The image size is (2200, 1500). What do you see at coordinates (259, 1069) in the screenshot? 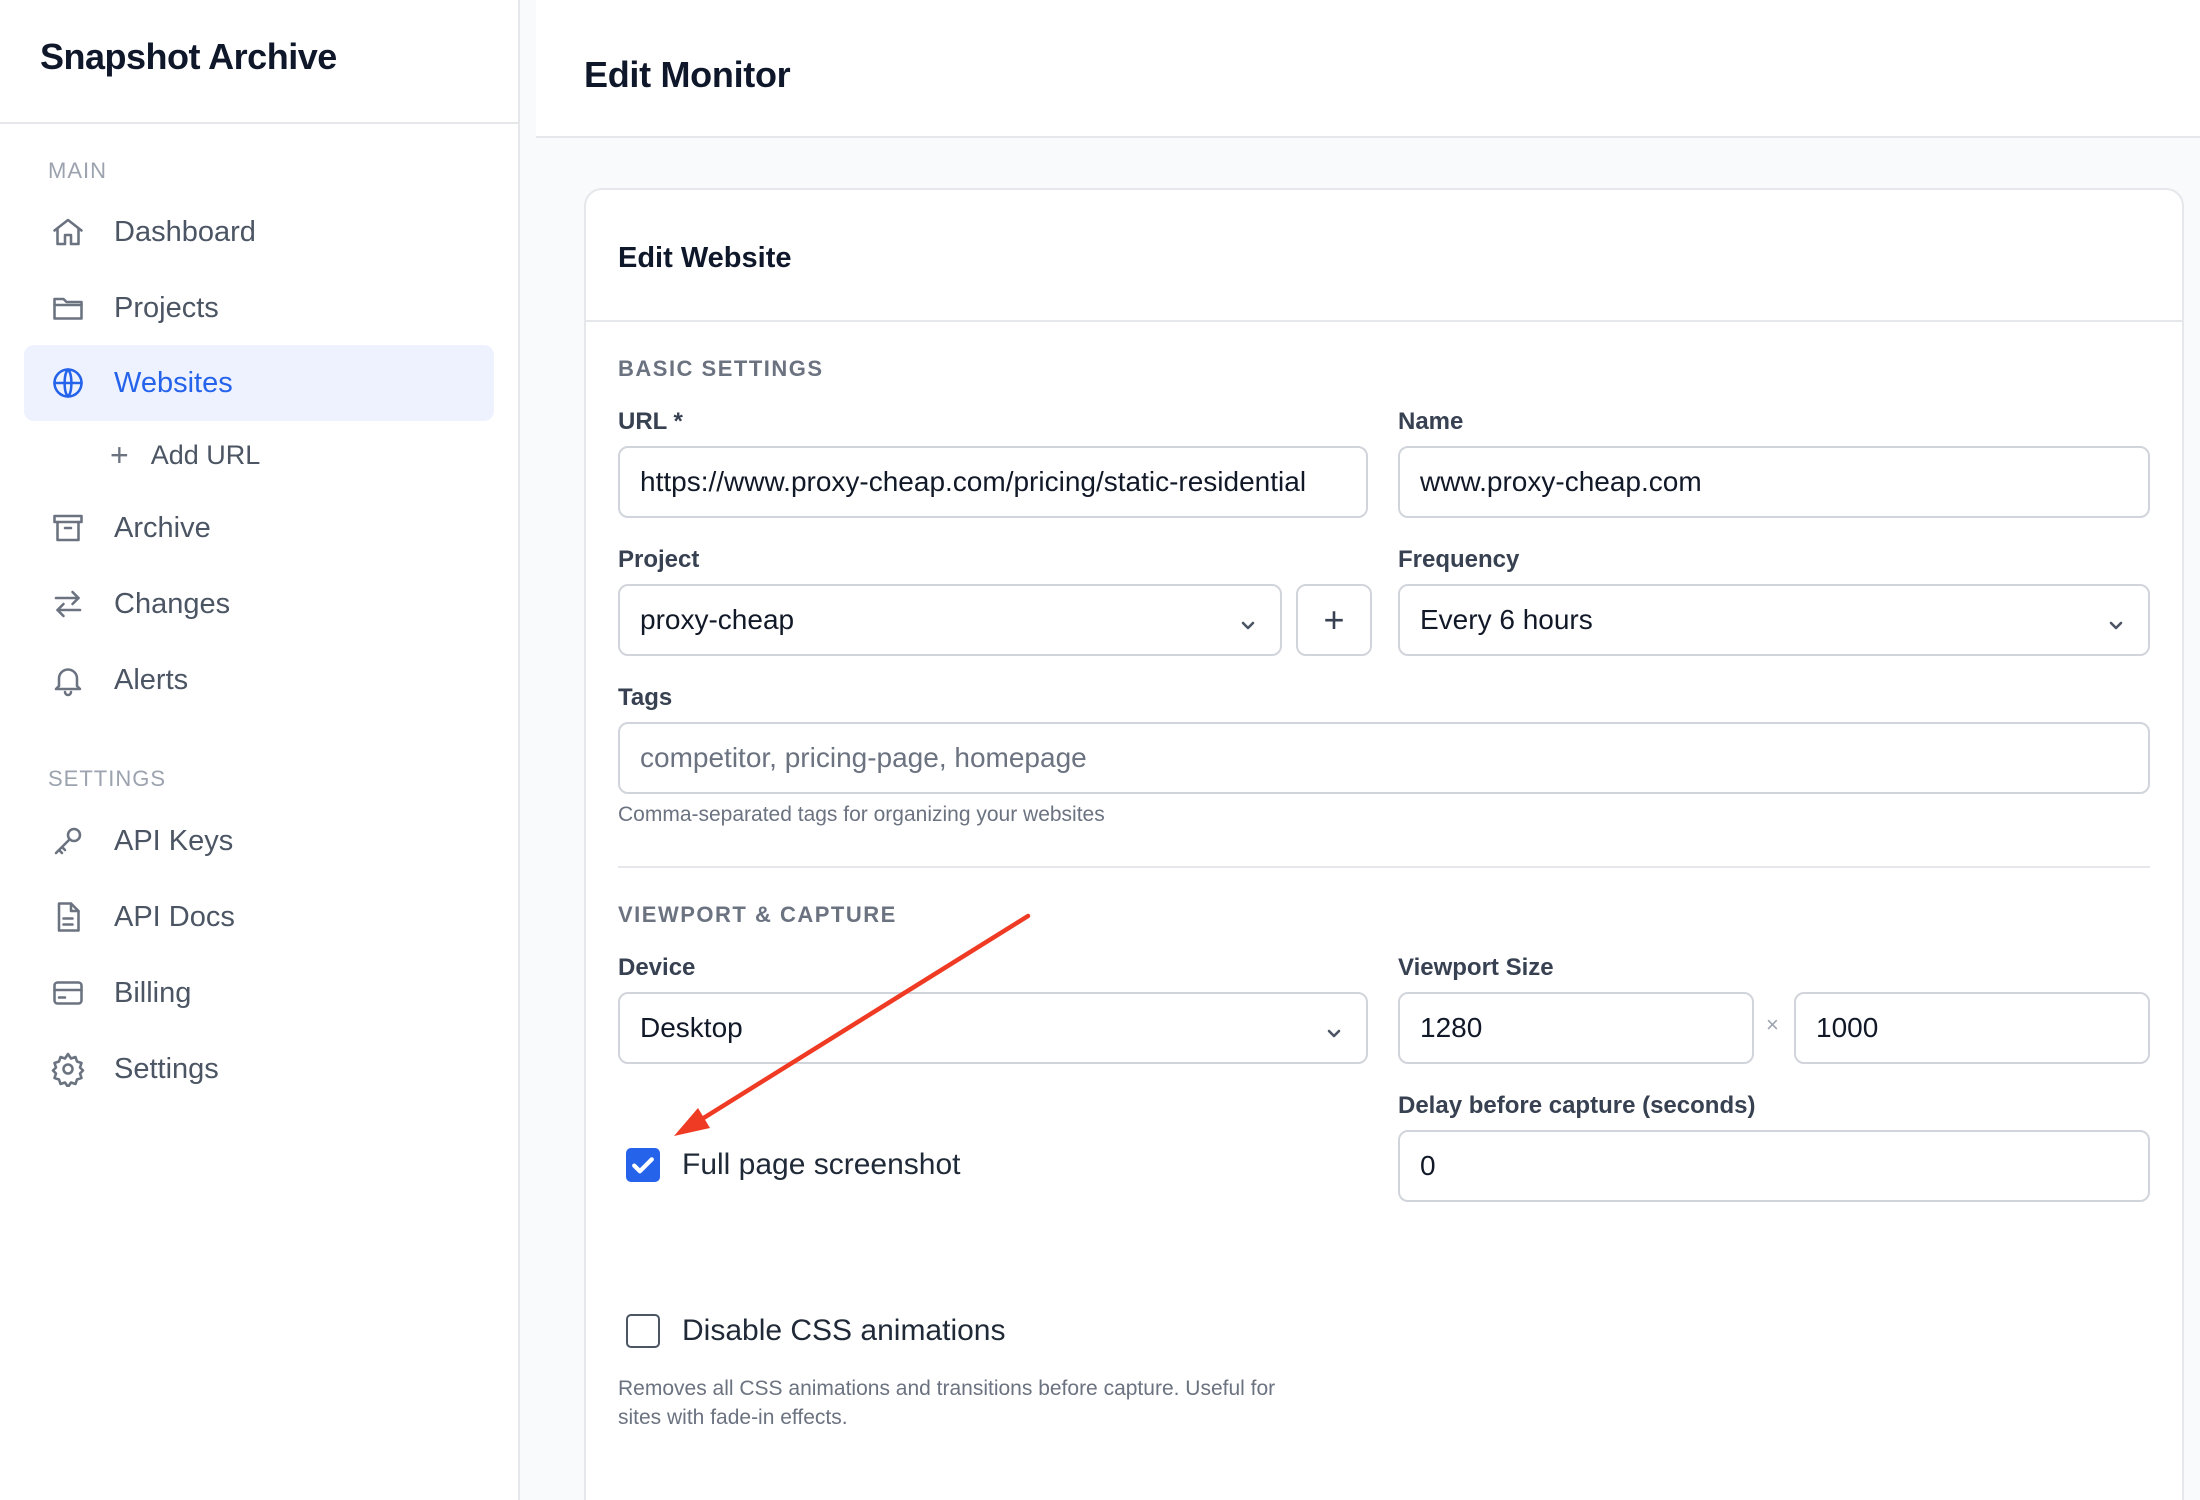
I see `sidebar-item-settings: Settings` at bounding box center [259, 1069].